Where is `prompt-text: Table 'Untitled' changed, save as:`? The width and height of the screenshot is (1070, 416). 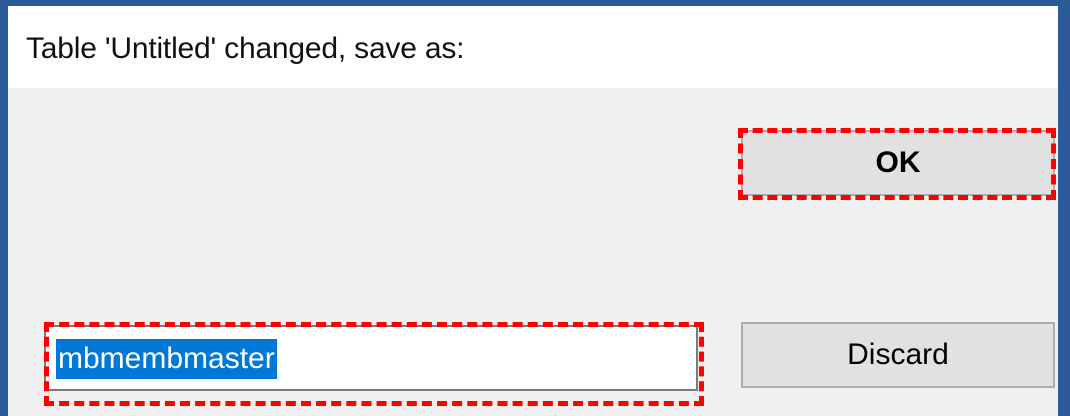
prompt-text: Table 'Untitled' changed, save as: is located at coordinates (245, 48).